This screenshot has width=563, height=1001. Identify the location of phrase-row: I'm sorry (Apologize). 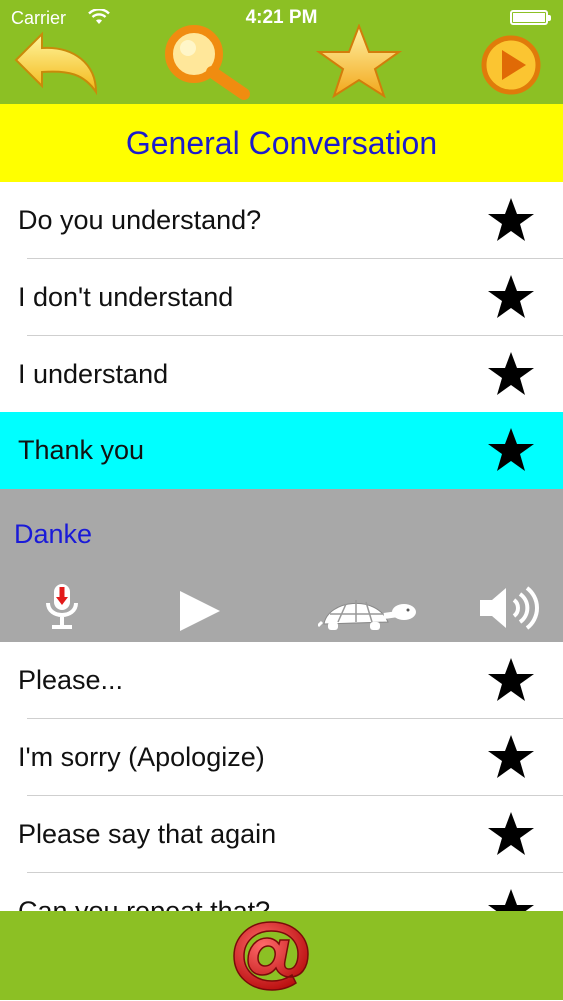
(281, 757).